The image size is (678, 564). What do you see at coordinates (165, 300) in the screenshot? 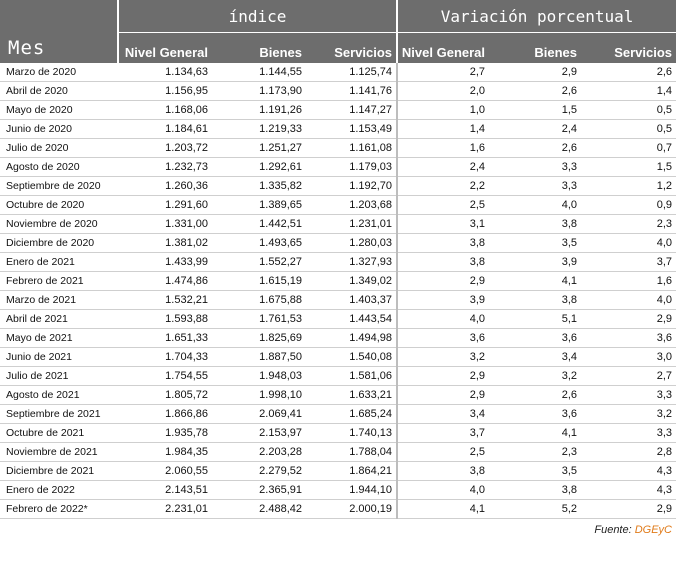
I see `indice-nivel-general-cell: 1.532,21` at bounding box center [165, 300].